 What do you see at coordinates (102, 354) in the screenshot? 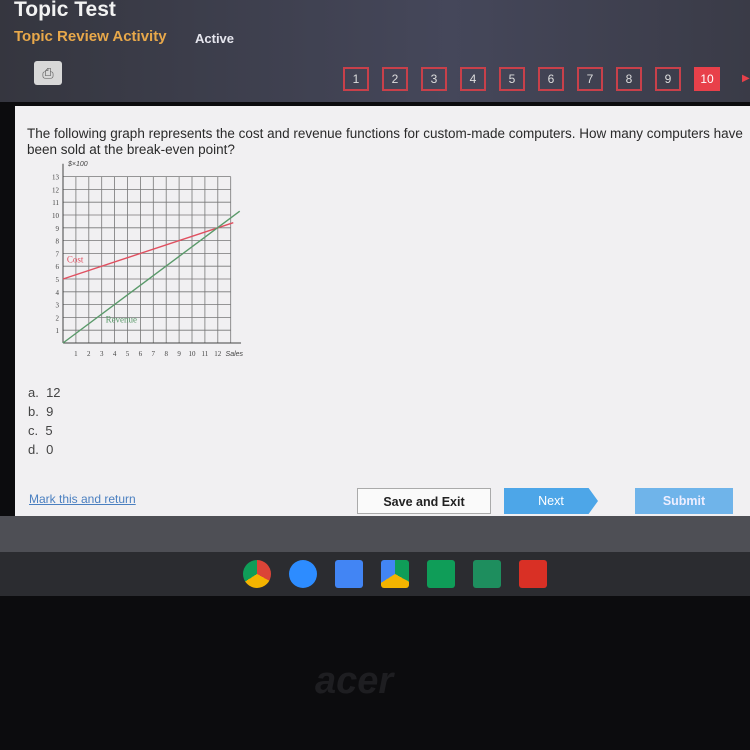
I see `x-tick-label: 3` at bounding box center [102, 354].